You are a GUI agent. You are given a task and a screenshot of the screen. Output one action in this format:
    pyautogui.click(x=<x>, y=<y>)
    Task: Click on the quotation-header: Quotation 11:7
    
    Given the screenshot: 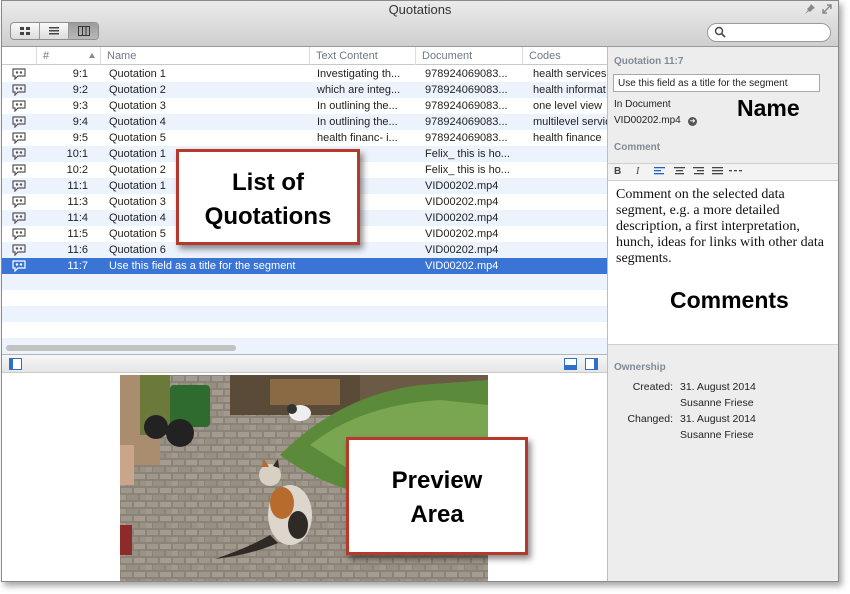 What is the action you would take?
    pyautogui.click(x=649, y=61)
    